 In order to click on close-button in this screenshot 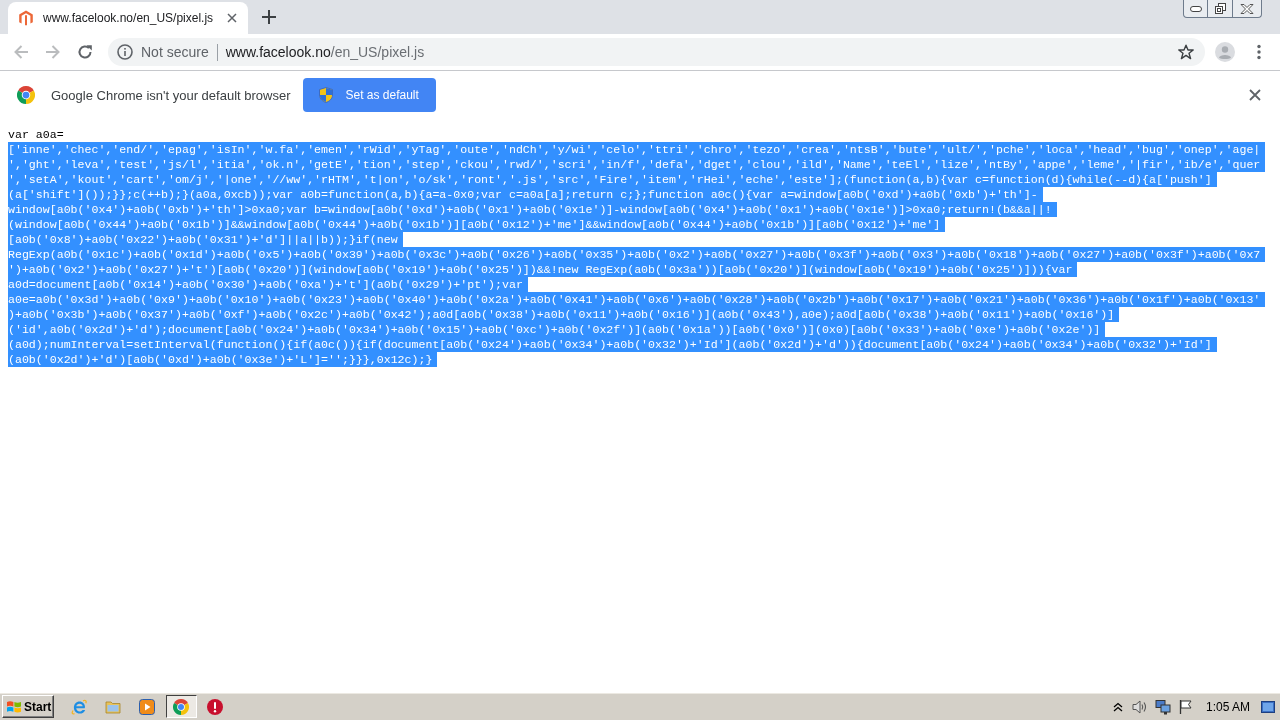, I will do `click(1247, 9)`.